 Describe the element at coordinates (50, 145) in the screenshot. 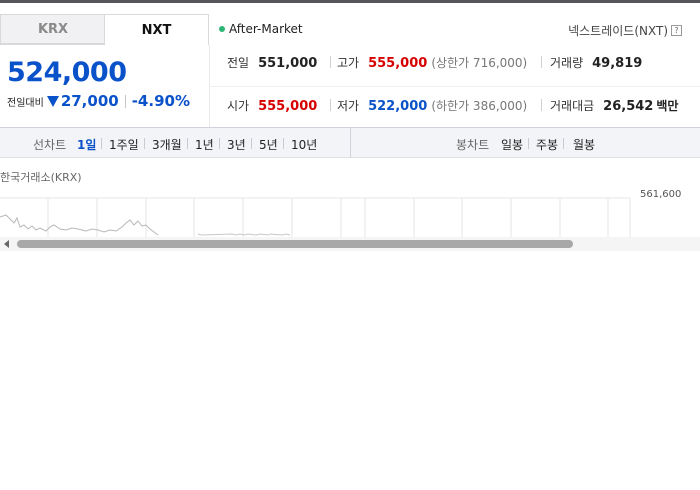

I see `line-chart-label: 선차트` at that location.